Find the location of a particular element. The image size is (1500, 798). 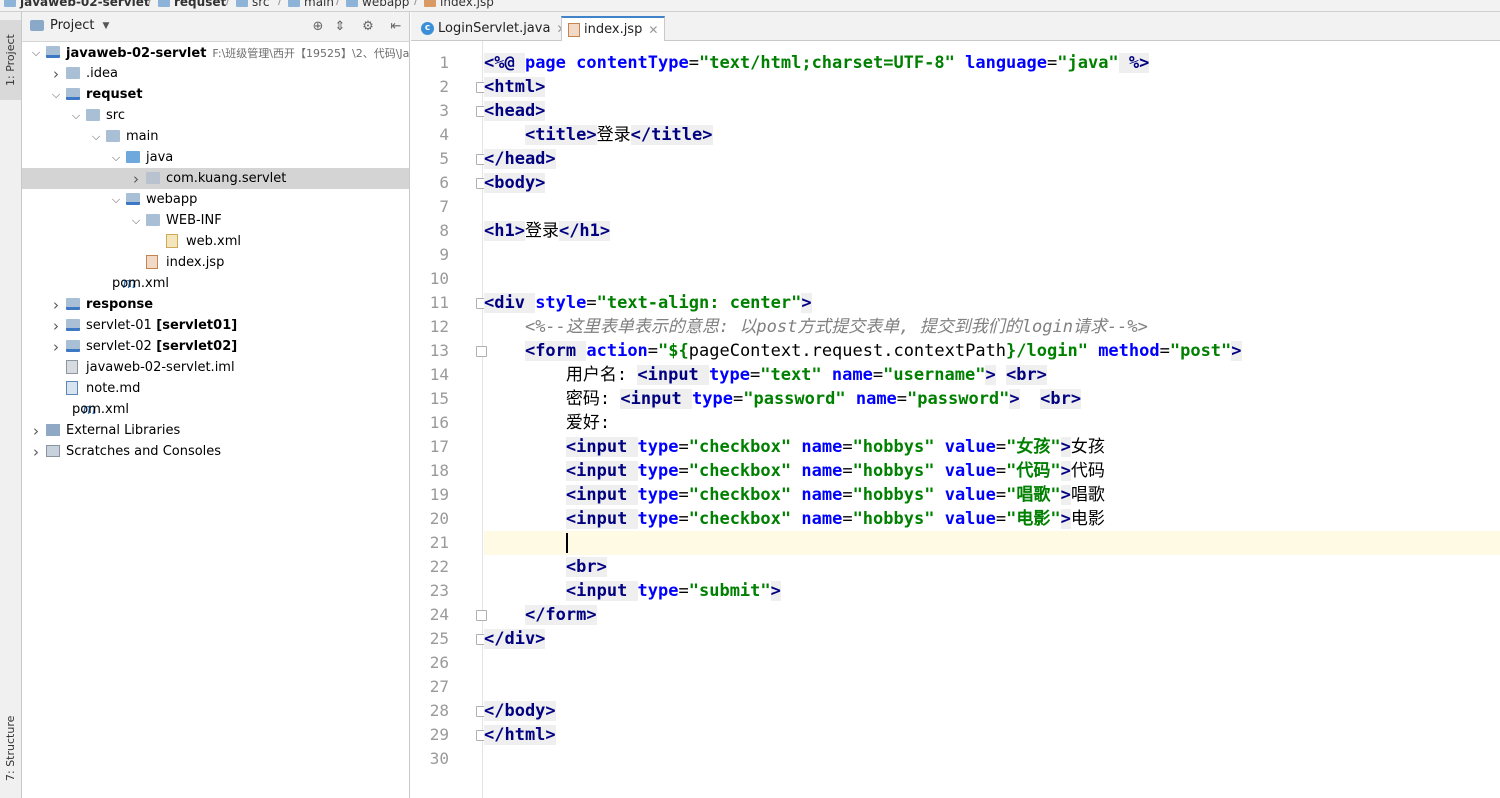

code-line: </body> is located at coordinates (992, 711).